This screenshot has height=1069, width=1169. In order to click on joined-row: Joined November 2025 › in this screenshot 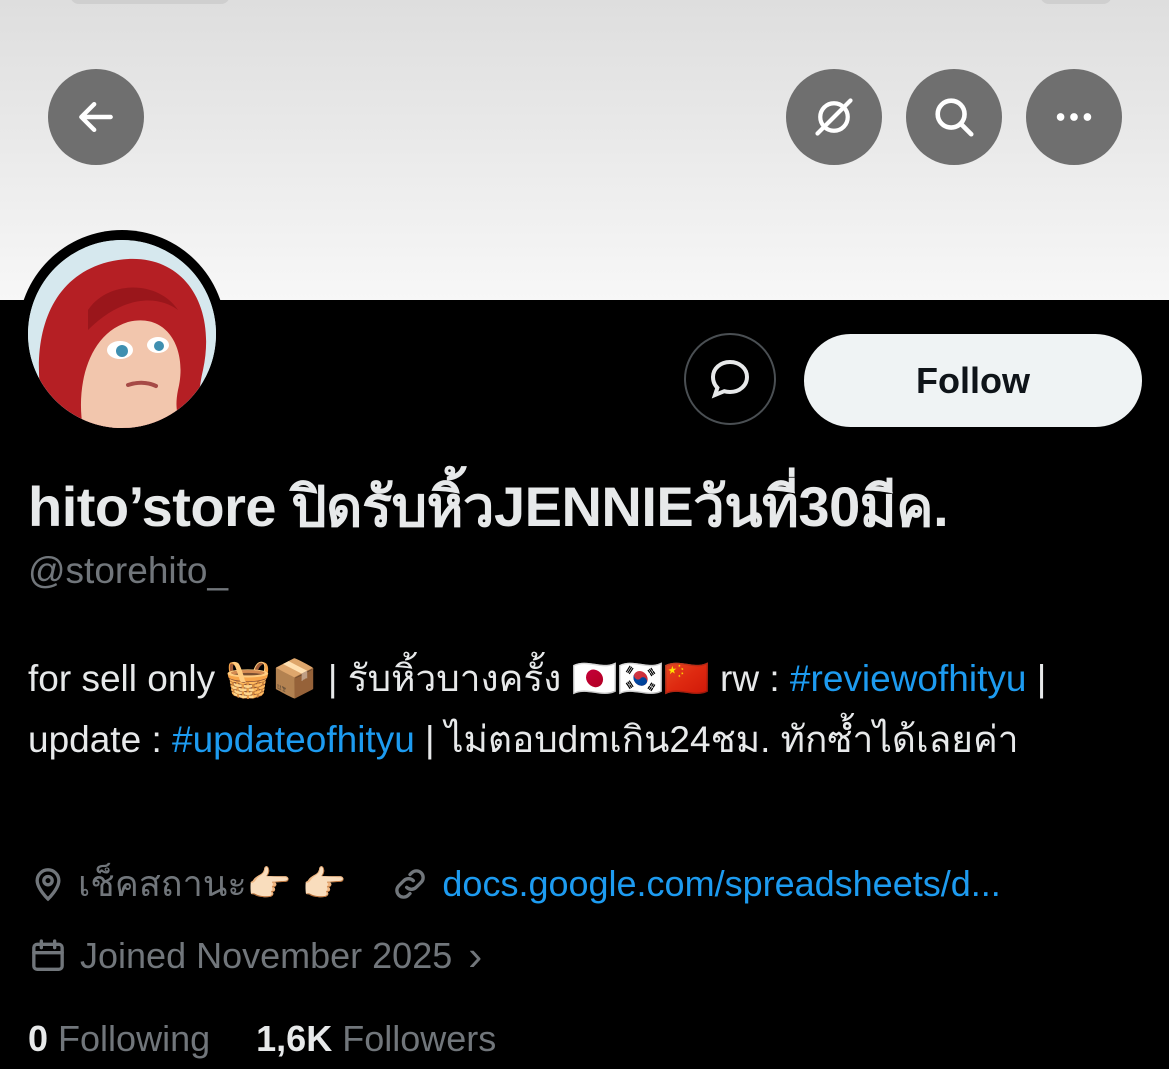, I will do `click(255, 956)`.